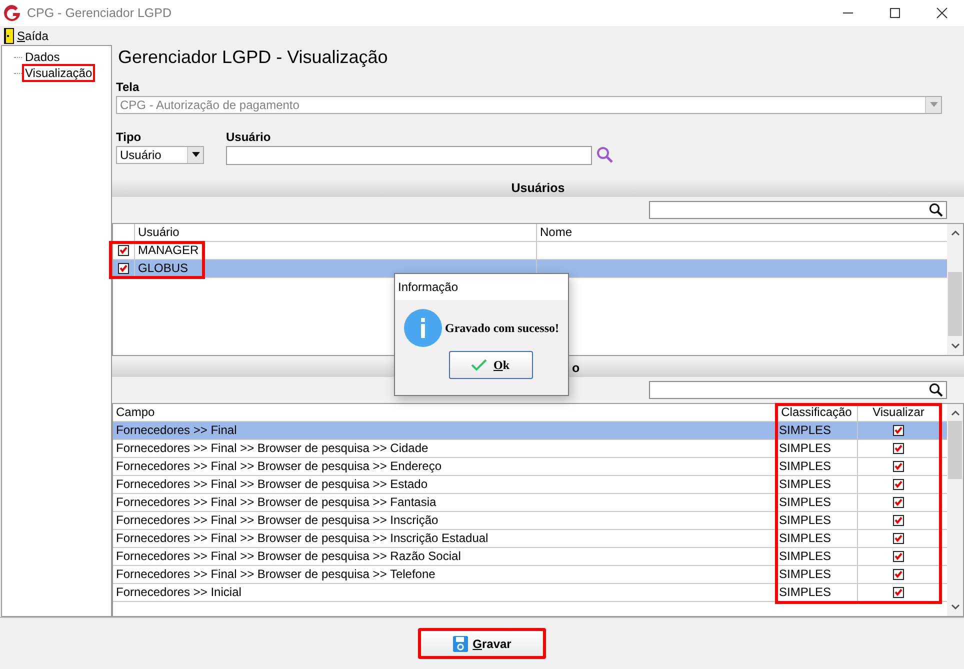 This screenshot has height=669, width=964. Describe the element at coordinates (128, 87) in the screenshot. I see `field-label: Tela` at that location.